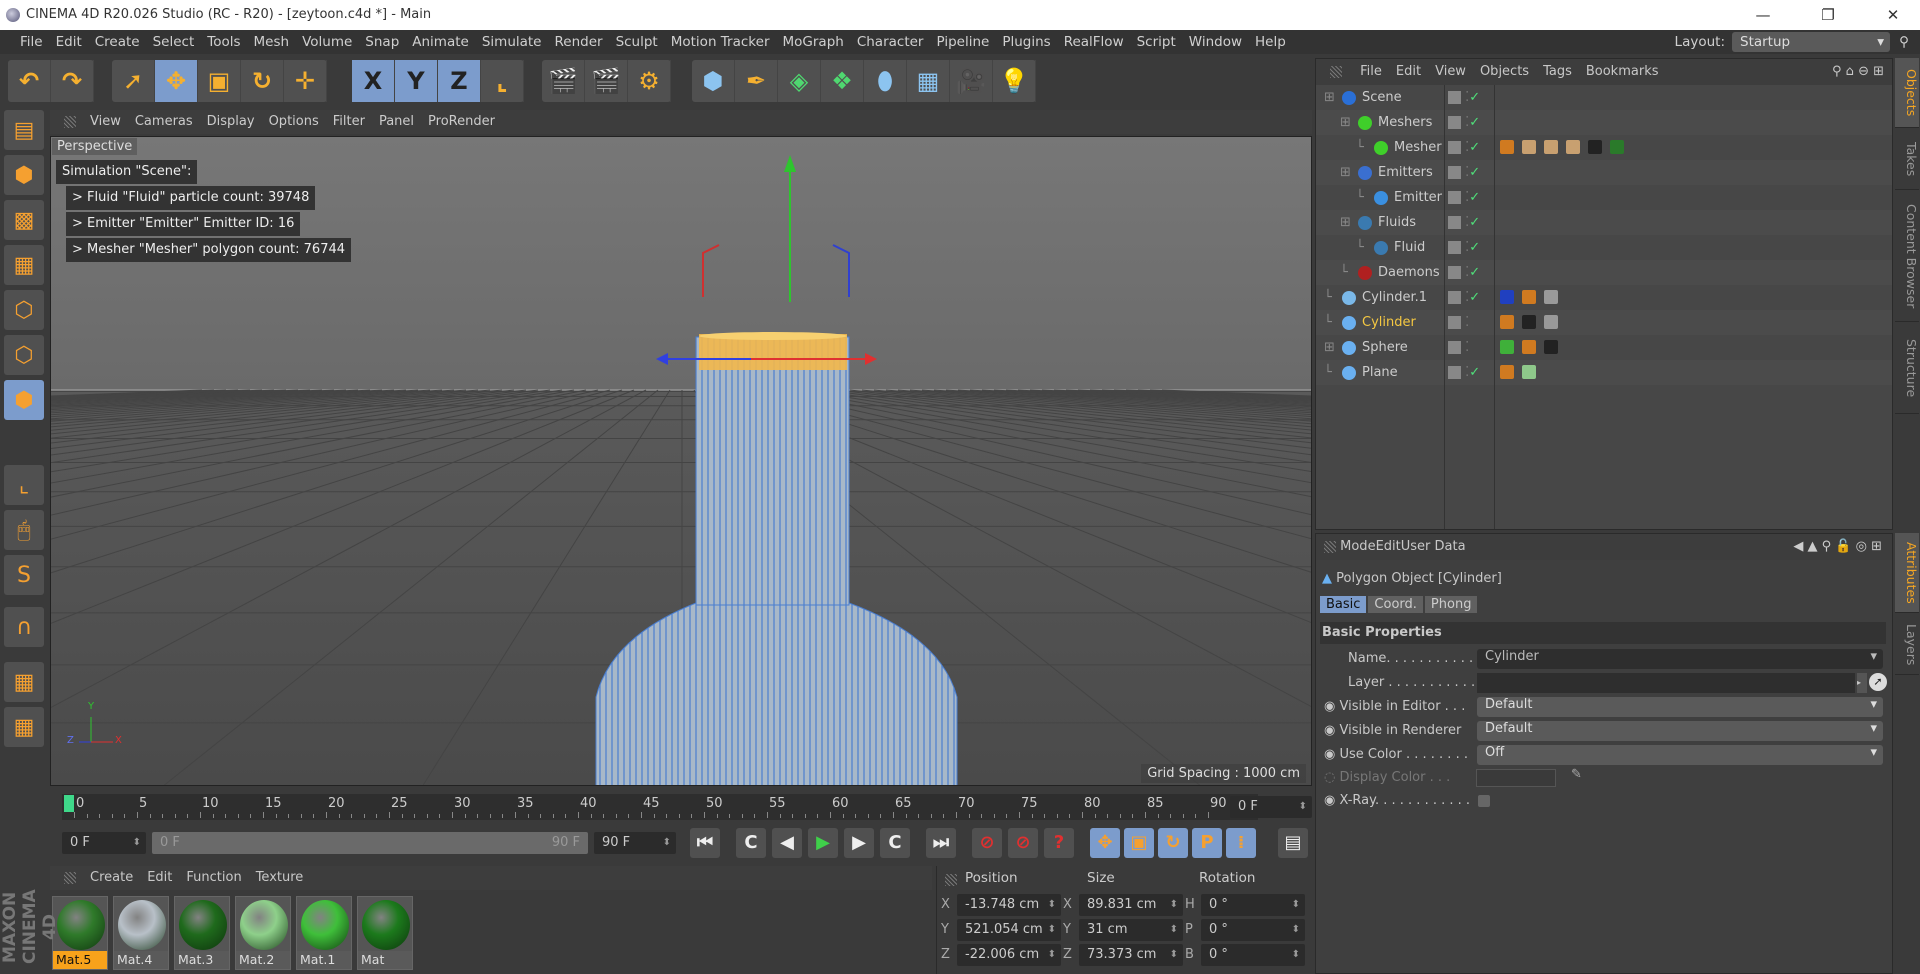  What do you see at coordinates (1370, 372) in the screenshot?
I see `object-name: Plane` at bounding box center [1370, 372].